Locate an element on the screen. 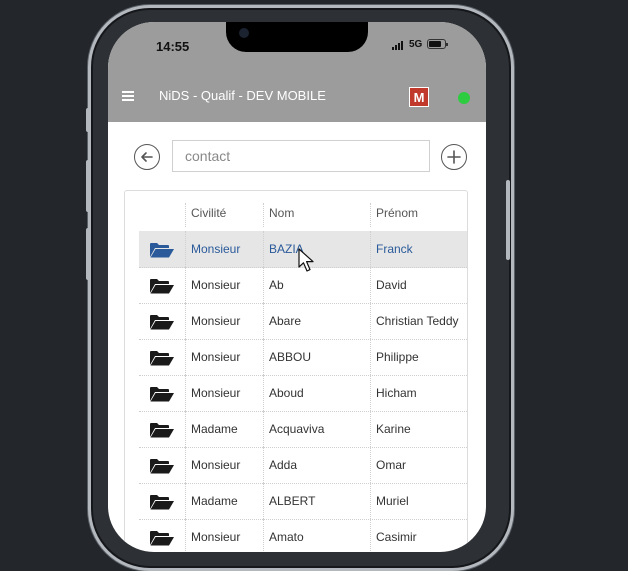  table-row: Madame ALBERT Muriel is located at coordinates (303, 501).